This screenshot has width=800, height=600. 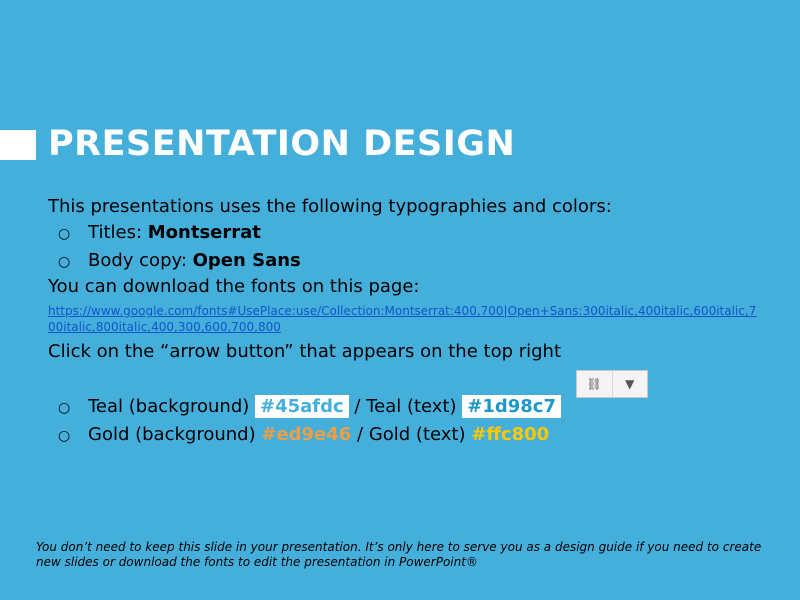 I want to click on slide-title: PRESENTATION DESIGN, so click(x=282, y=144).